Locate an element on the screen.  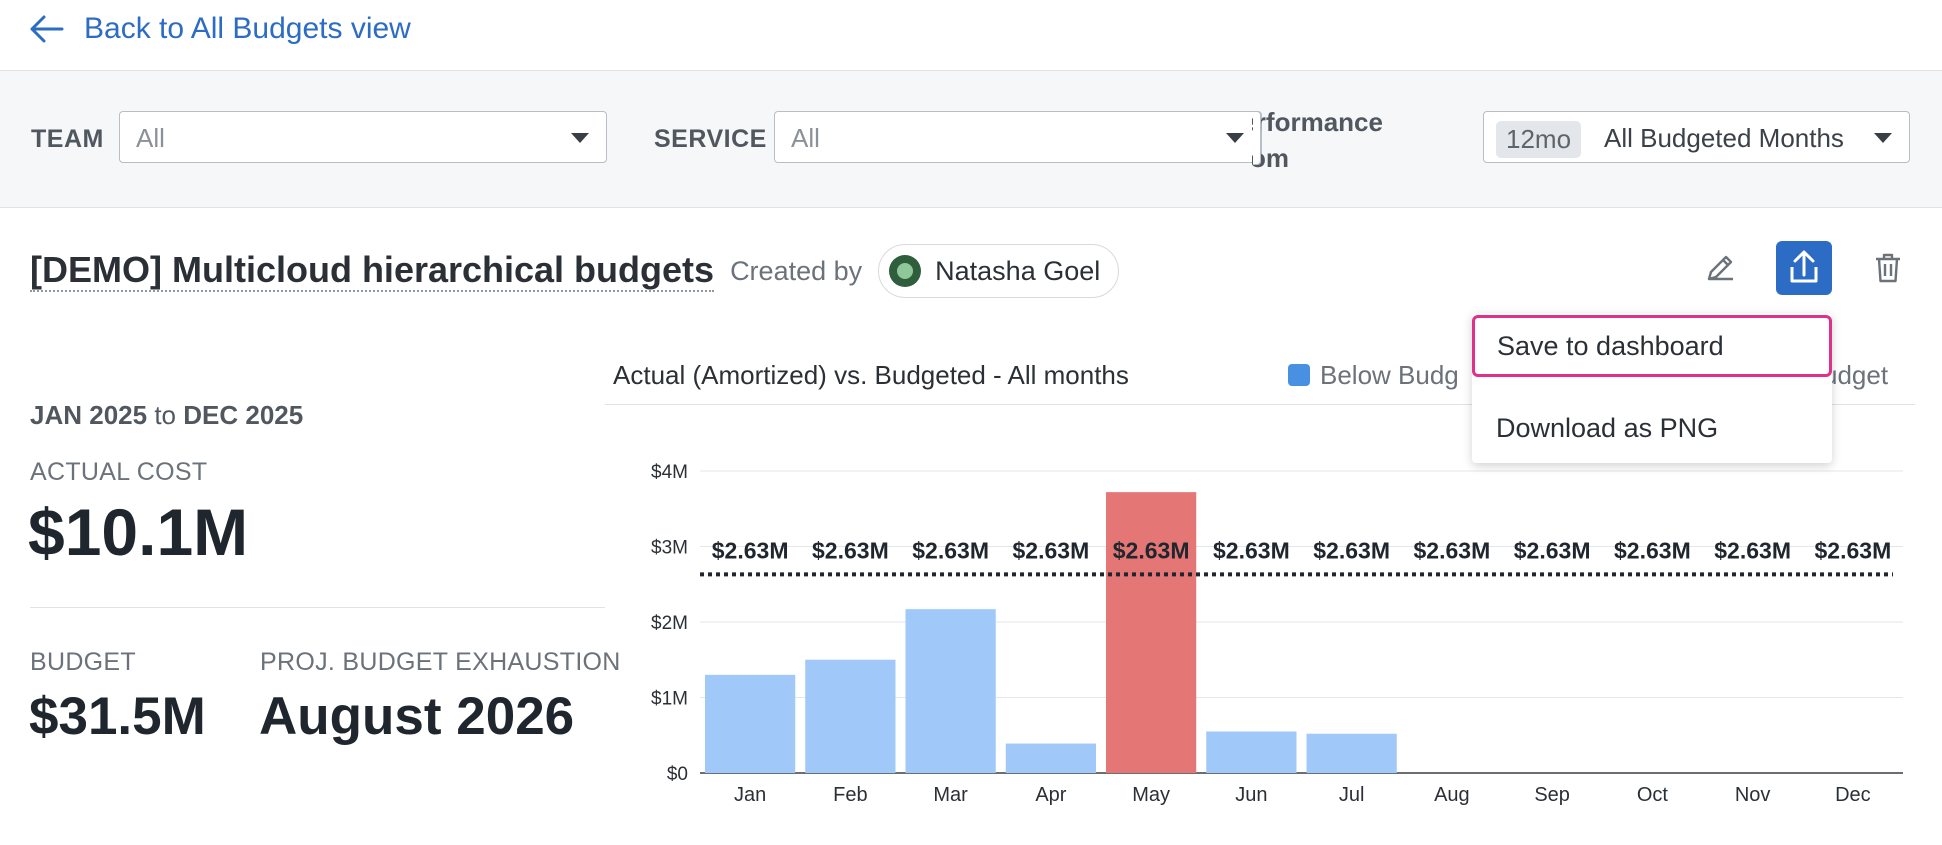
edit-pencil-icon is located at coordinates (1720, 268).